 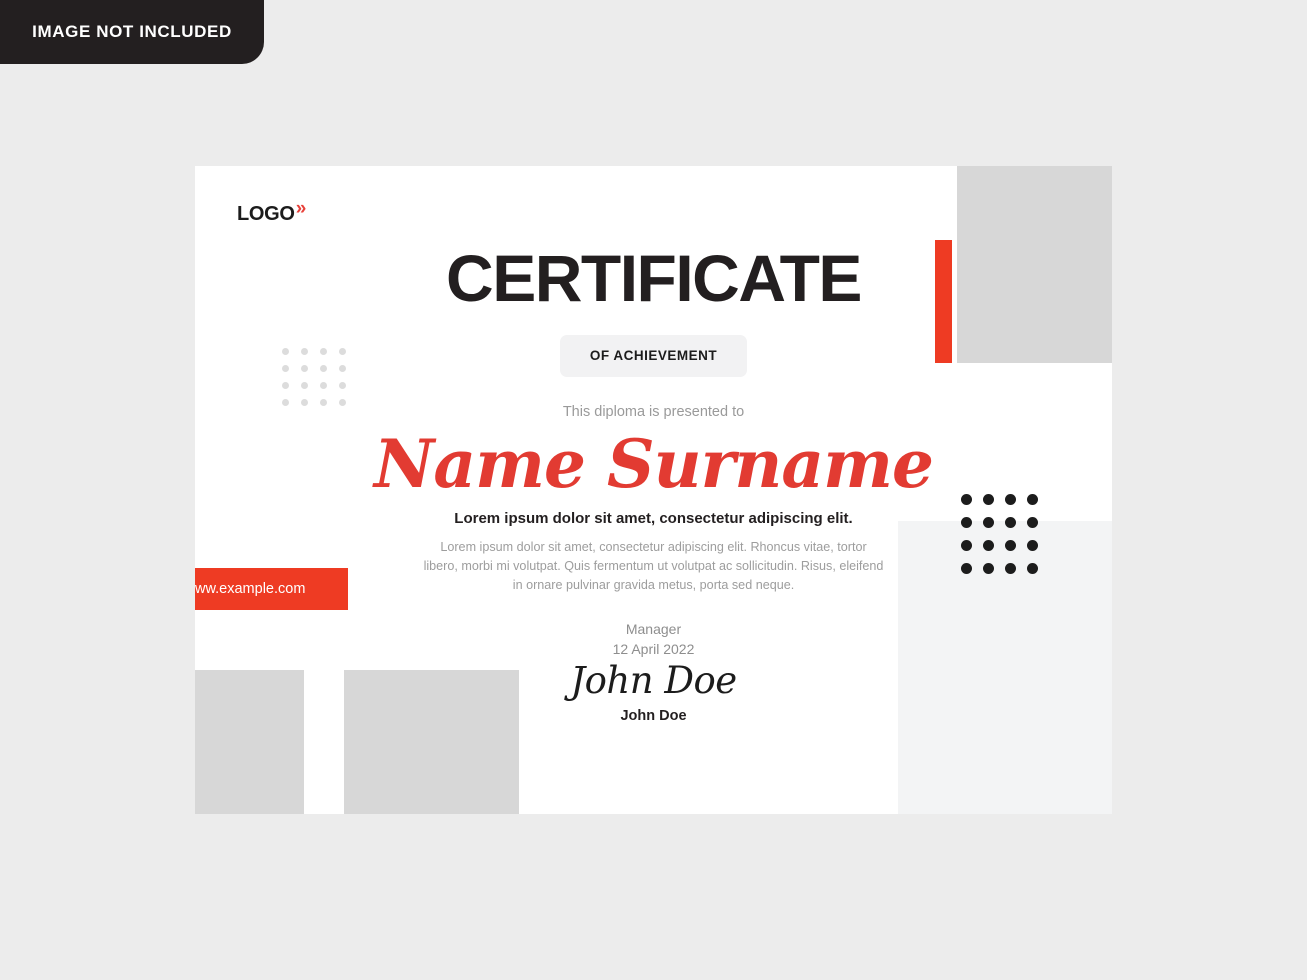 I want to click on image-not-included-badge: IMAGE NOT INCLUDED, so click(x=132, y=32).